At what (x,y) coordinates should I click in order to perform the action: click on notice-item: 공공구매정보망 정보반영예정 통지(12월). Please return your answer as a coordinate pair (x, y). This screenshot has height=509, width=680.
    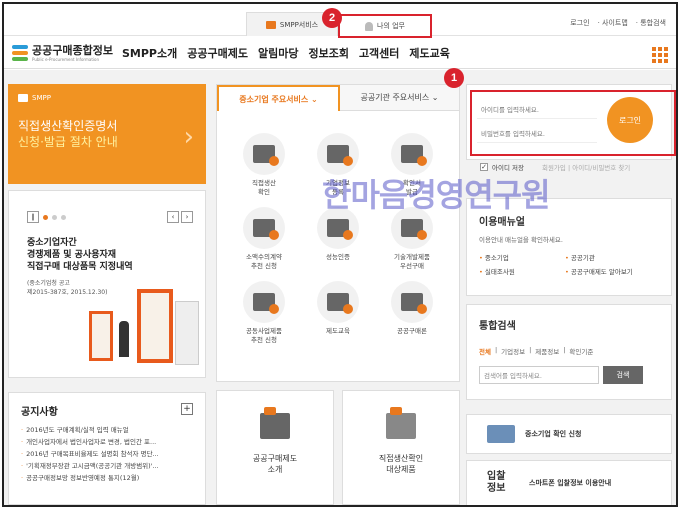
    Looking at the image, I should click on (107, 478).